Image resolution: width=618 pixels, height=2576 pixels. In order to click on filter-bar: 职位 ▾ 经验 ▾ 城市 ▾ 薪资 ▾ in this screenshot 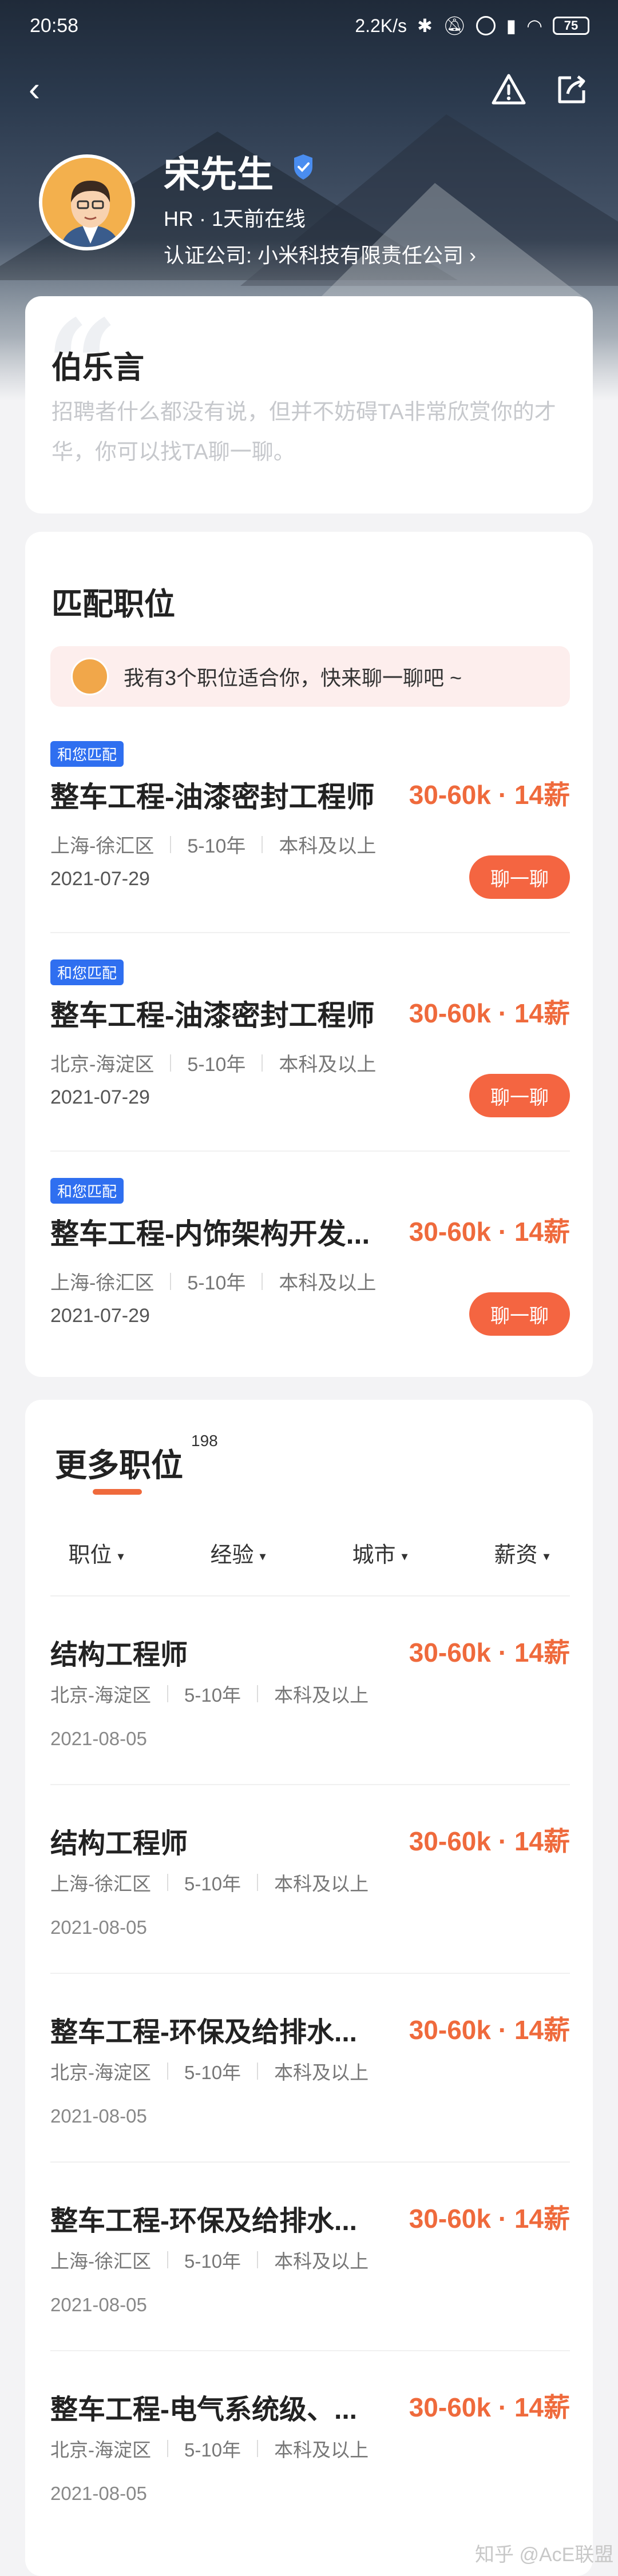, I will do `click(309, 1557)`.